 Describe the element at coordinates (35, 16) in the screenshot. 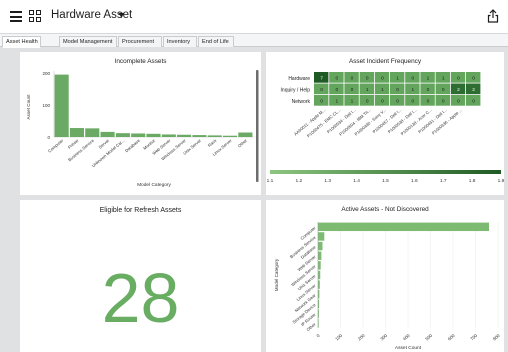

I see `grid-icon` at that location.